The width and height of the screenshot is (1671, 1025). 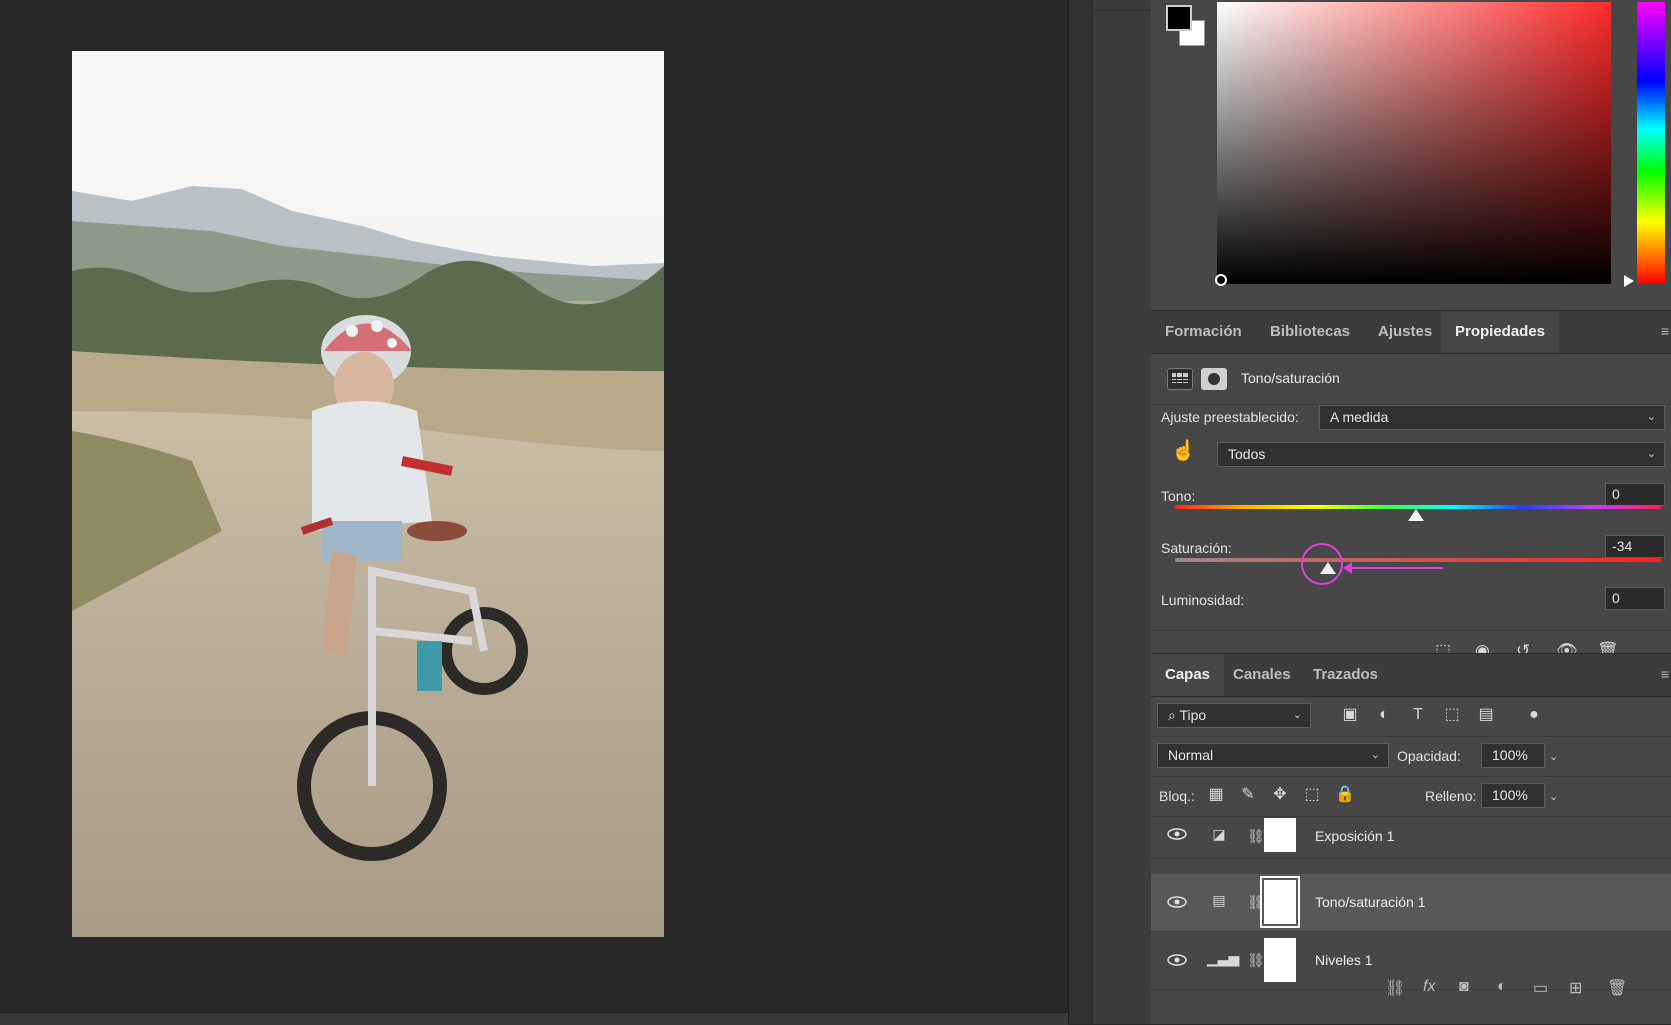 I want to click on hue-strip, so click(x=1651, y=143).